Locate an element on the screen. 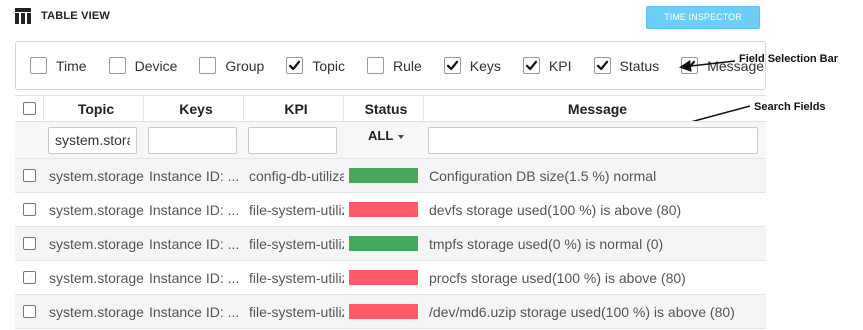  topic-search-input is located at coordinates (92, 140).